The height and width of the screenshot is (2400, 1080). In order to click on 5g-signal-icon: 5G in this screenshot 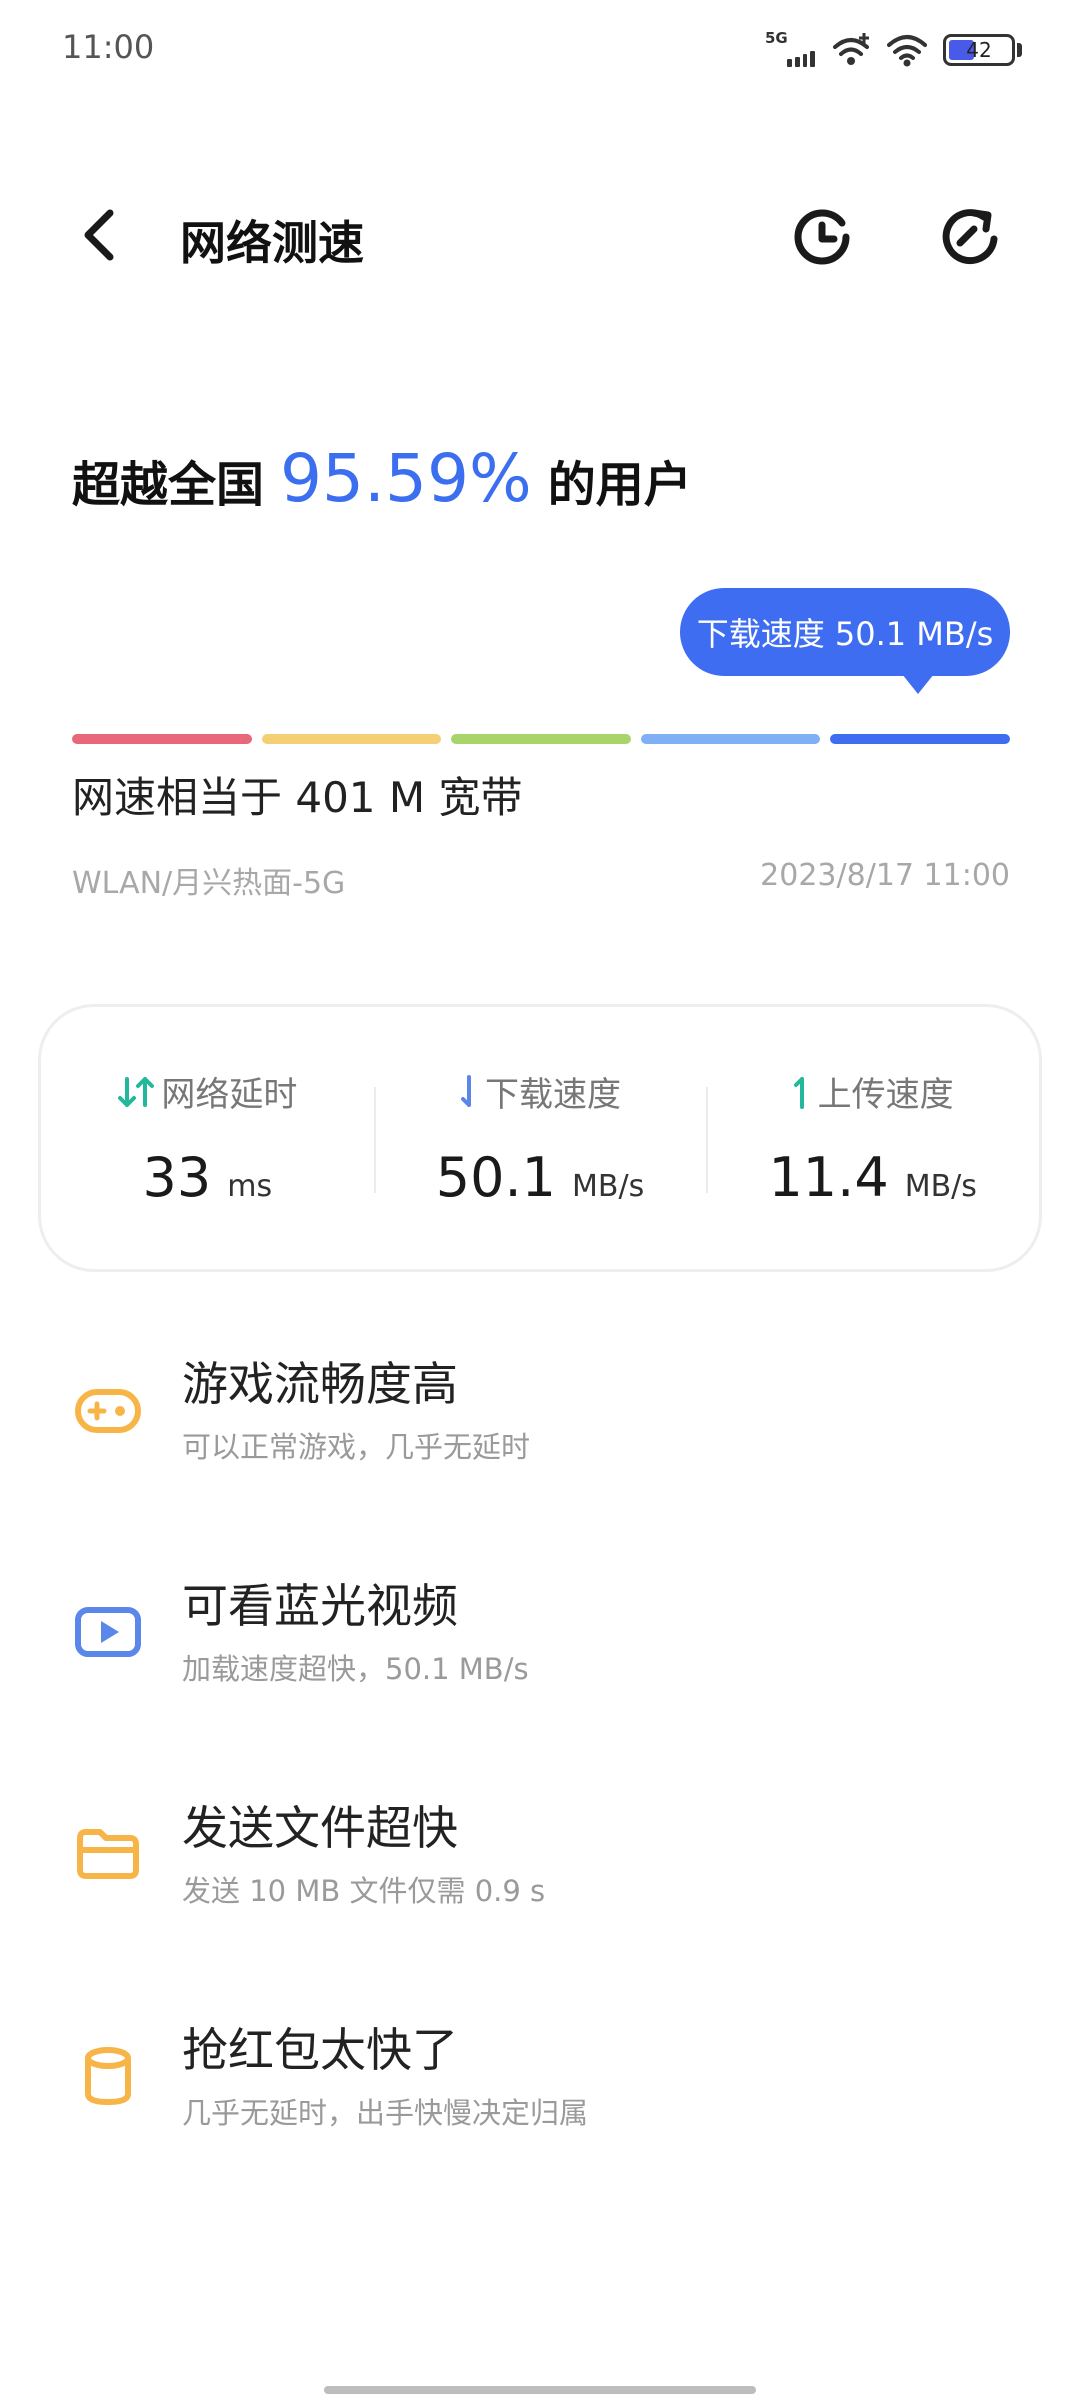, I will do `click(790, 48)`.